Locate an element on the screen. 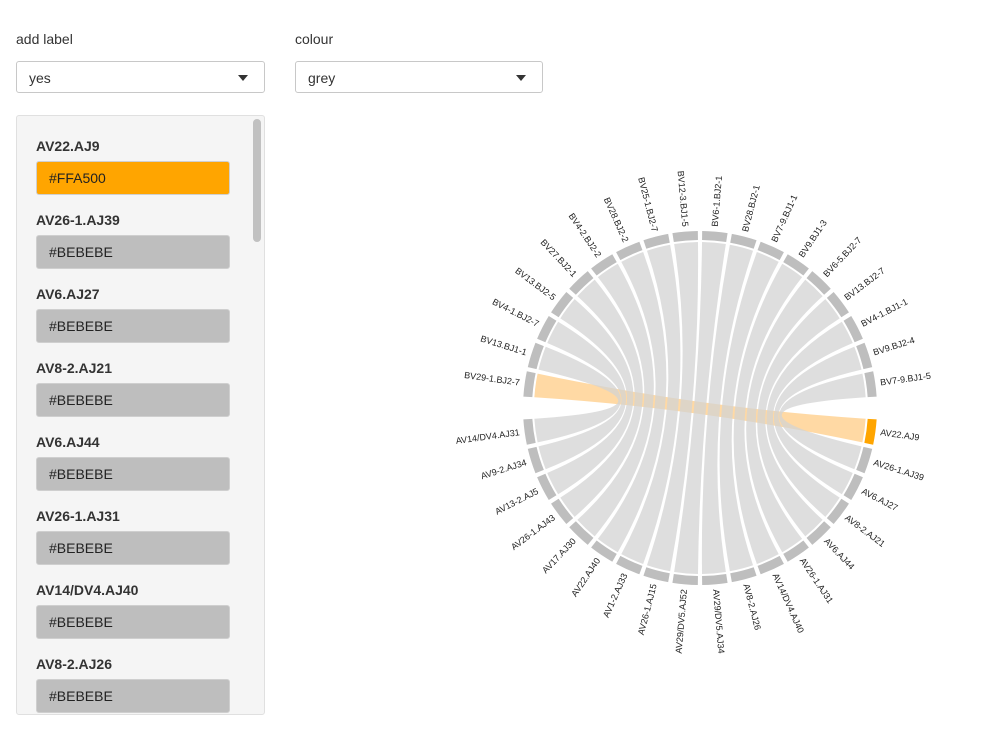 The image size is (994, 733). item-name: AV26-1.AJ39 is located at coordinates (78, 220).